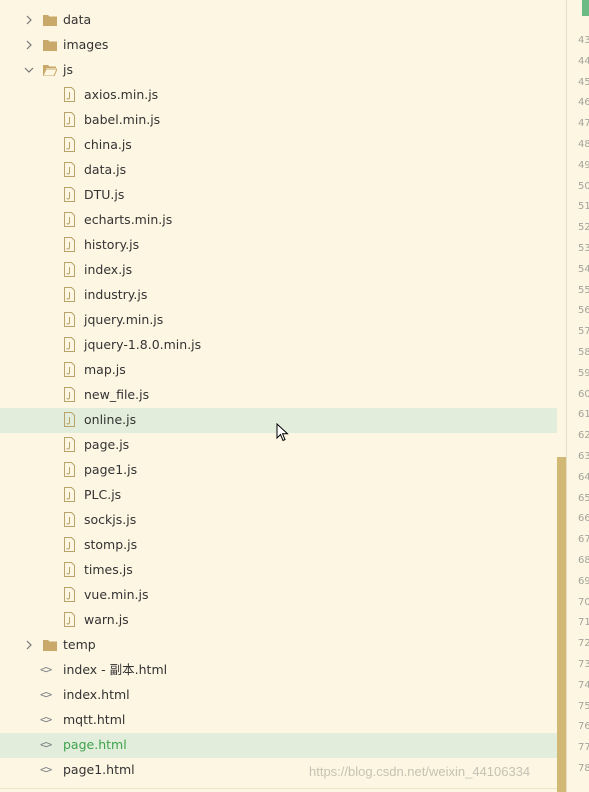 The image size is (589, 792). What do you see at coordinates (279, 245) in the screenshot?
I see `tree-file: history.js` at bounding box center [279, 245].